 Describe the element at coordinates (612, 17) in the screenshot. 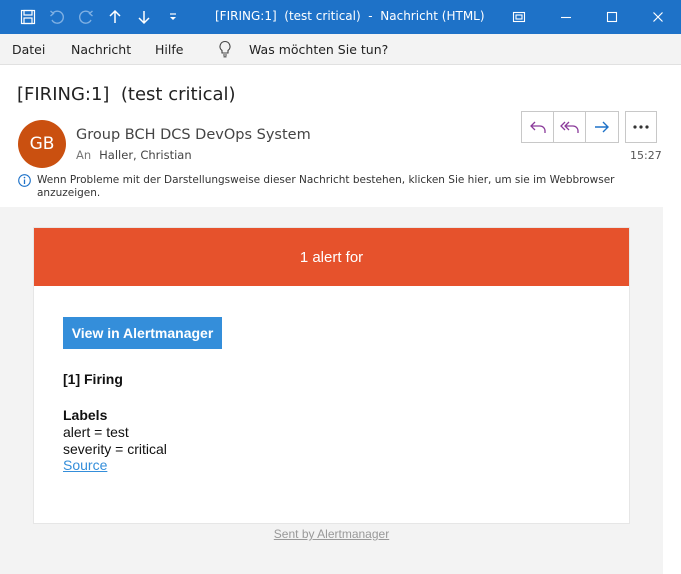

I see `maximize-icon` at that location.